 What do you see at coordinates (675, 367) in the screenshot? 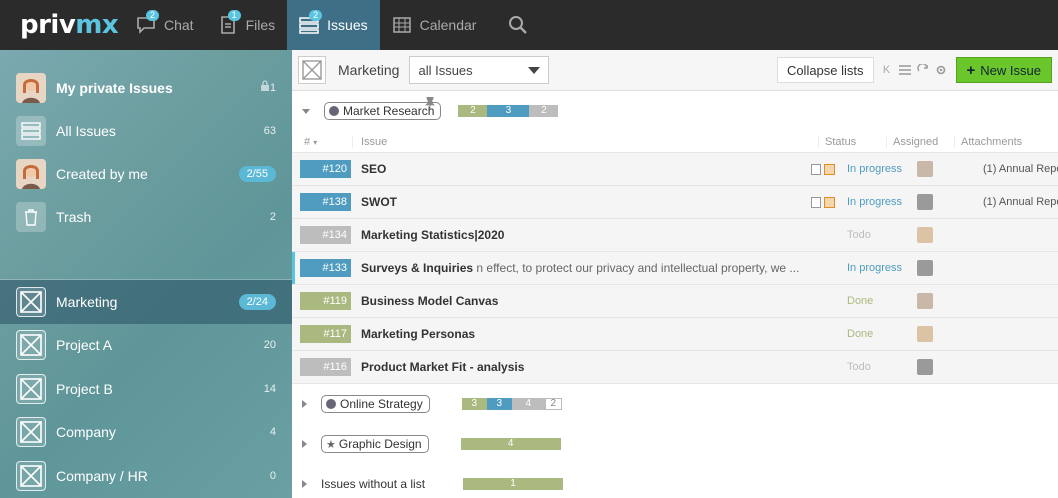
I see `issue-row: #116 Product Market Fit - analysis Todo` at bounding box center [675, 367].